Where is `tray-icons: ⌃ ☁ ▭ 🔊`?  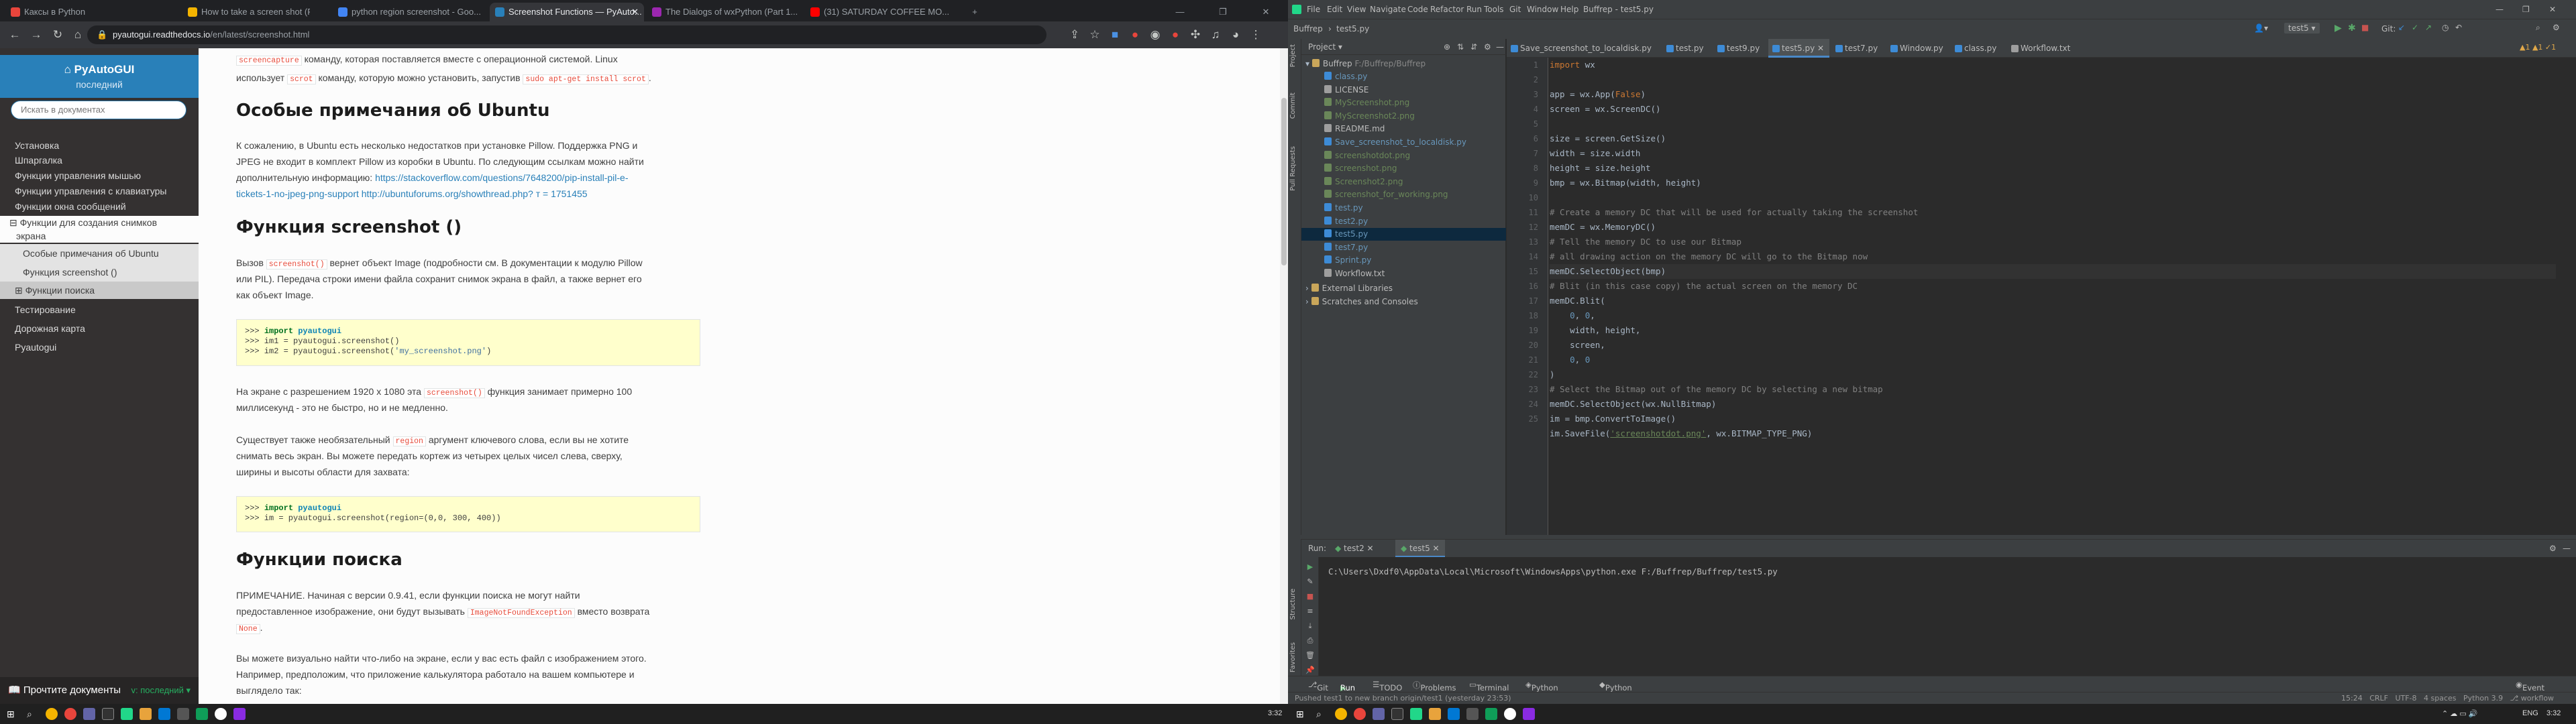 tray-icons: ⌃ ☁ ▭ 🔊 is located at coordinates (2459, 713).